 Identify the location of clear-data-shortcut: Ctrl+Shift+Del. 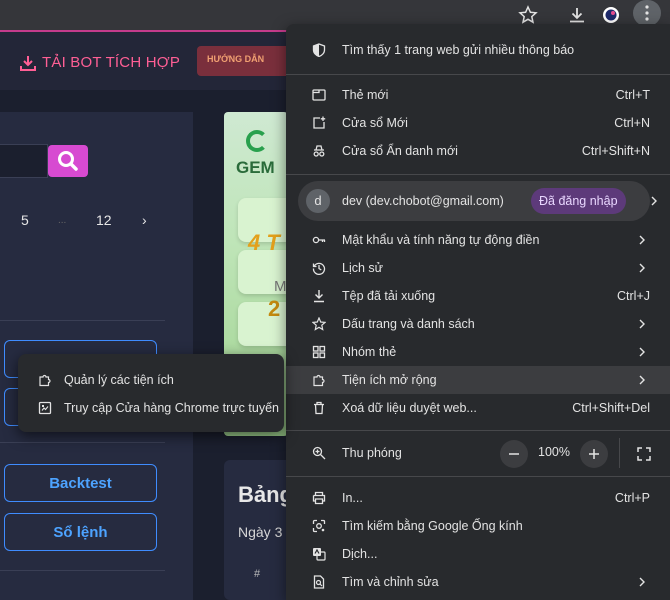
(611, 408).